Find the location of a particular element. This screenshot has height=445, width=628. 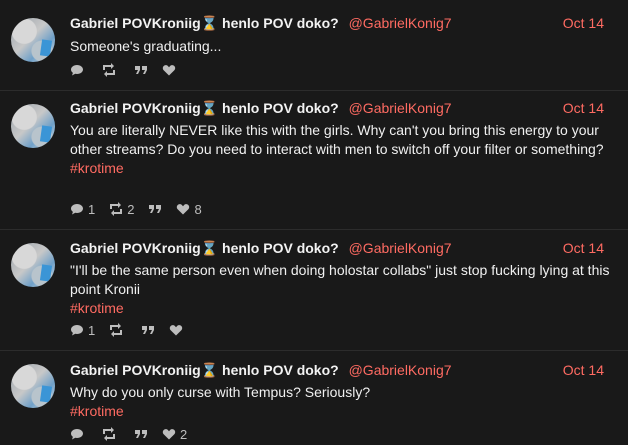

retweet-button: 2 is located at coordinates (121, 209).